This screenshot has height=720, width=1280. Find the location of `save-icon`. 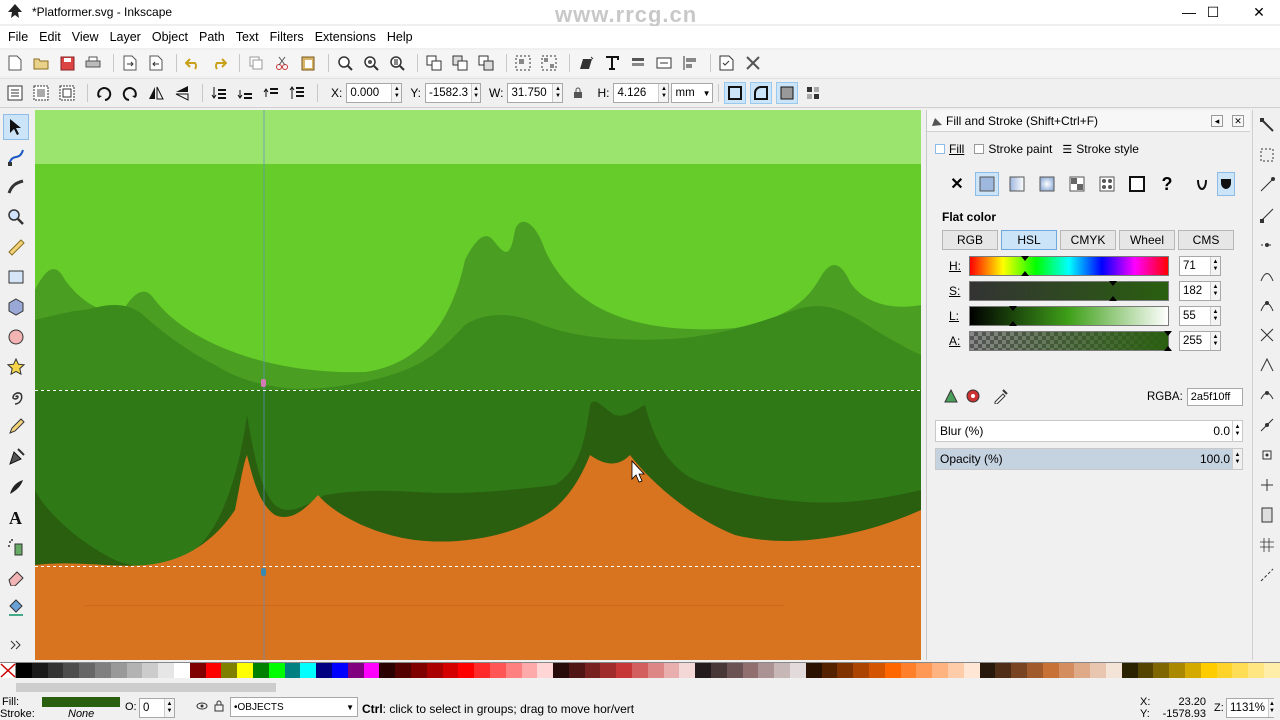

save-icon is located at coordinates (67, 63).